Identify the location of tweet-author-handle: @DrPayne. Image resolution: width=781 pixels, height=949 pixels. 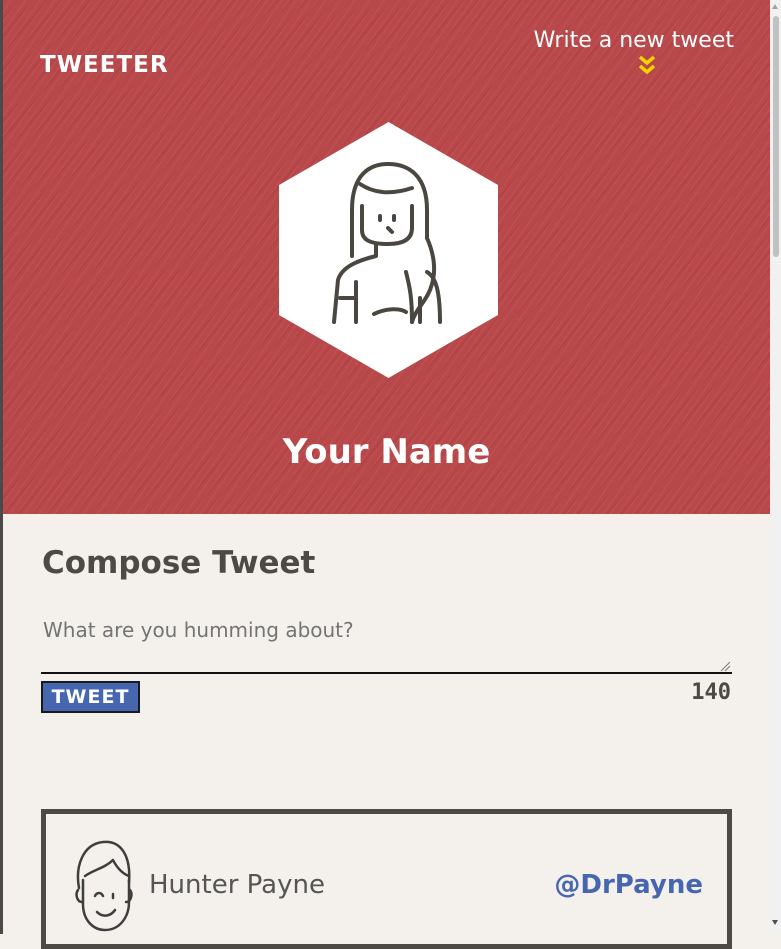
(628, 885).